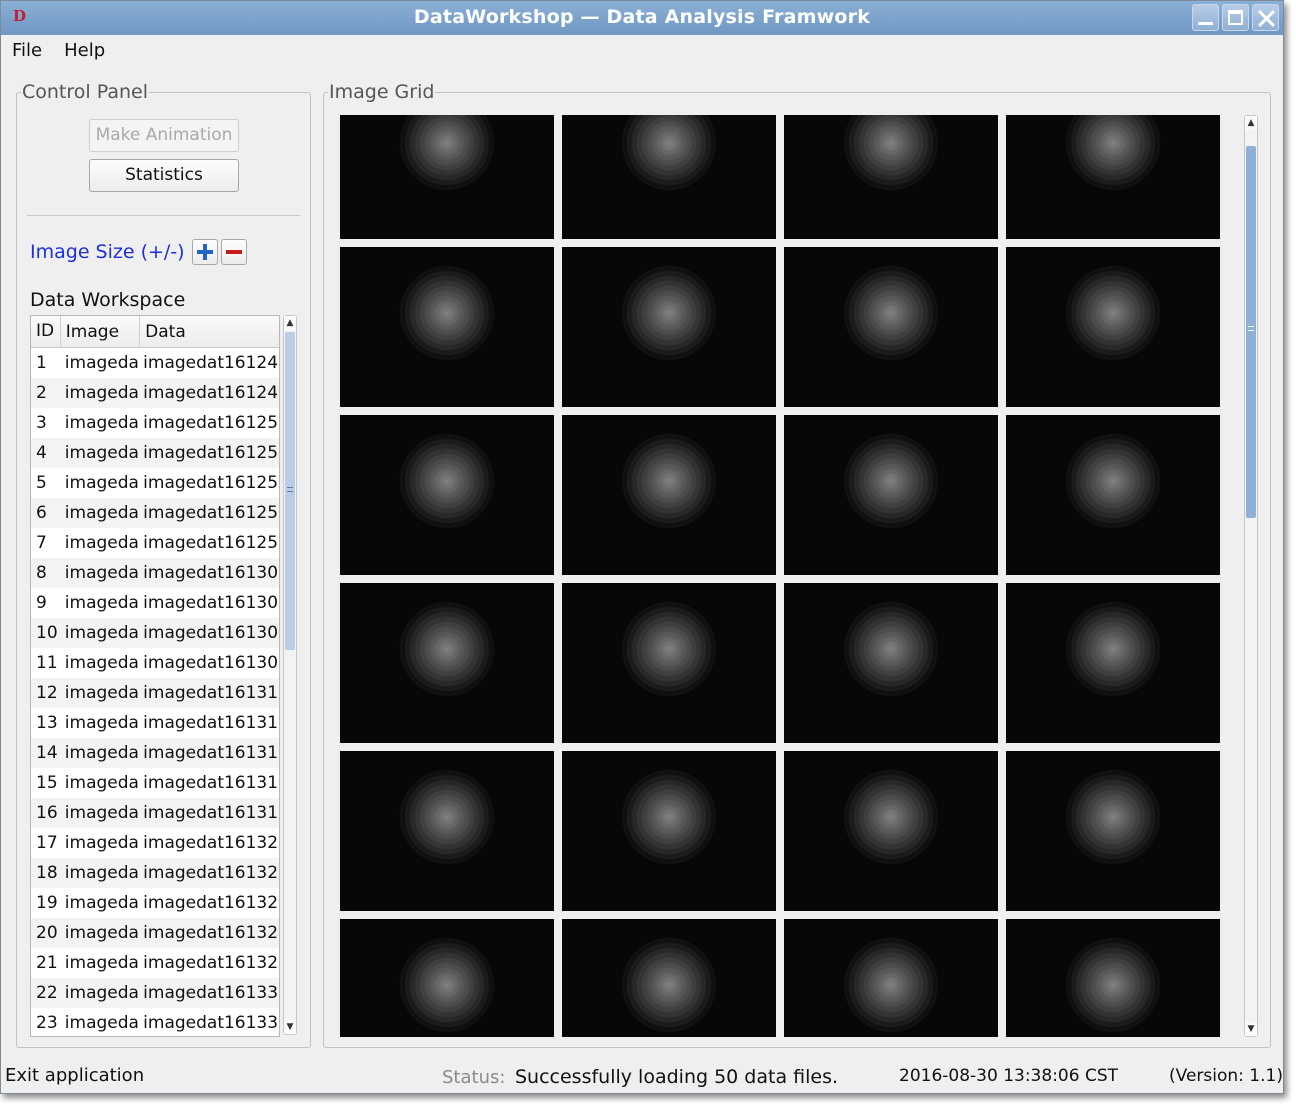 The image size is (1296, 1104). I want to click on cell-id: 6, so click(41, 513).